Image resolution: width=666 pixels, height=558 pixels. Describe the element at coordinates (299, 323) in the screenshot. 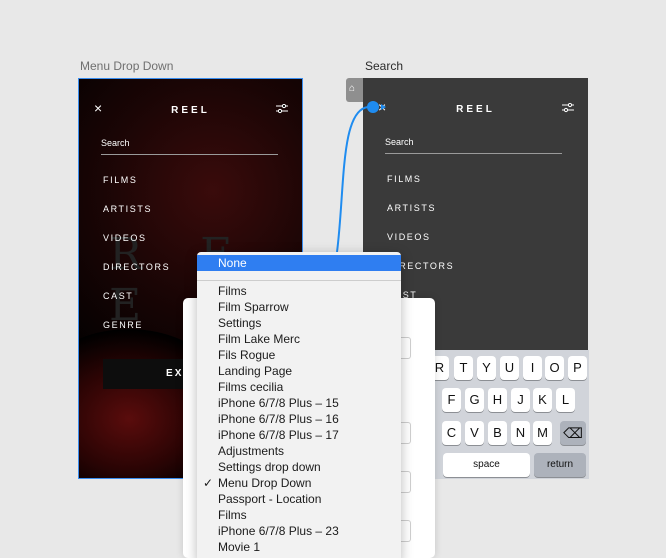

I see `dropdown-item: Settings` at that location.